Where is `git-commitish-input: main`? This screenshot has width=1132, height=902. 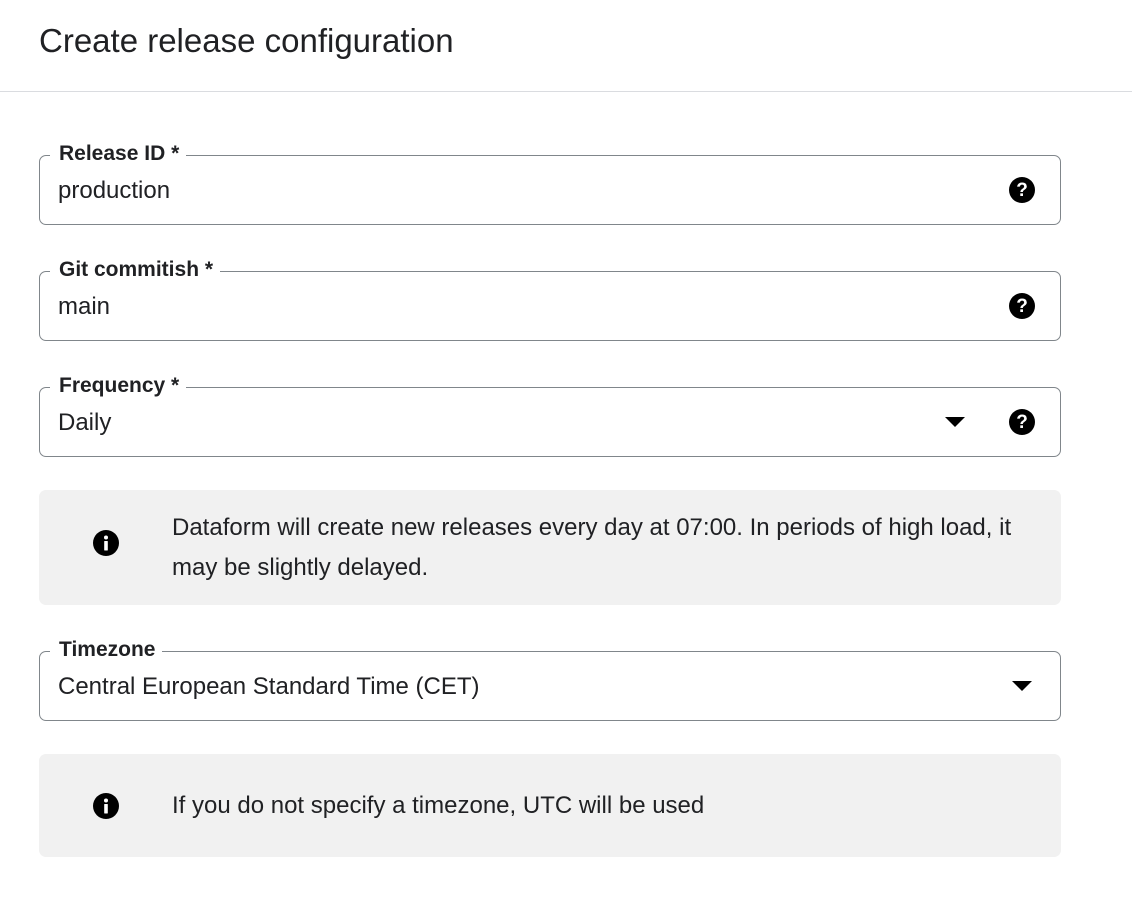
git-commitish-input: main is located at coordinates (84, 307).